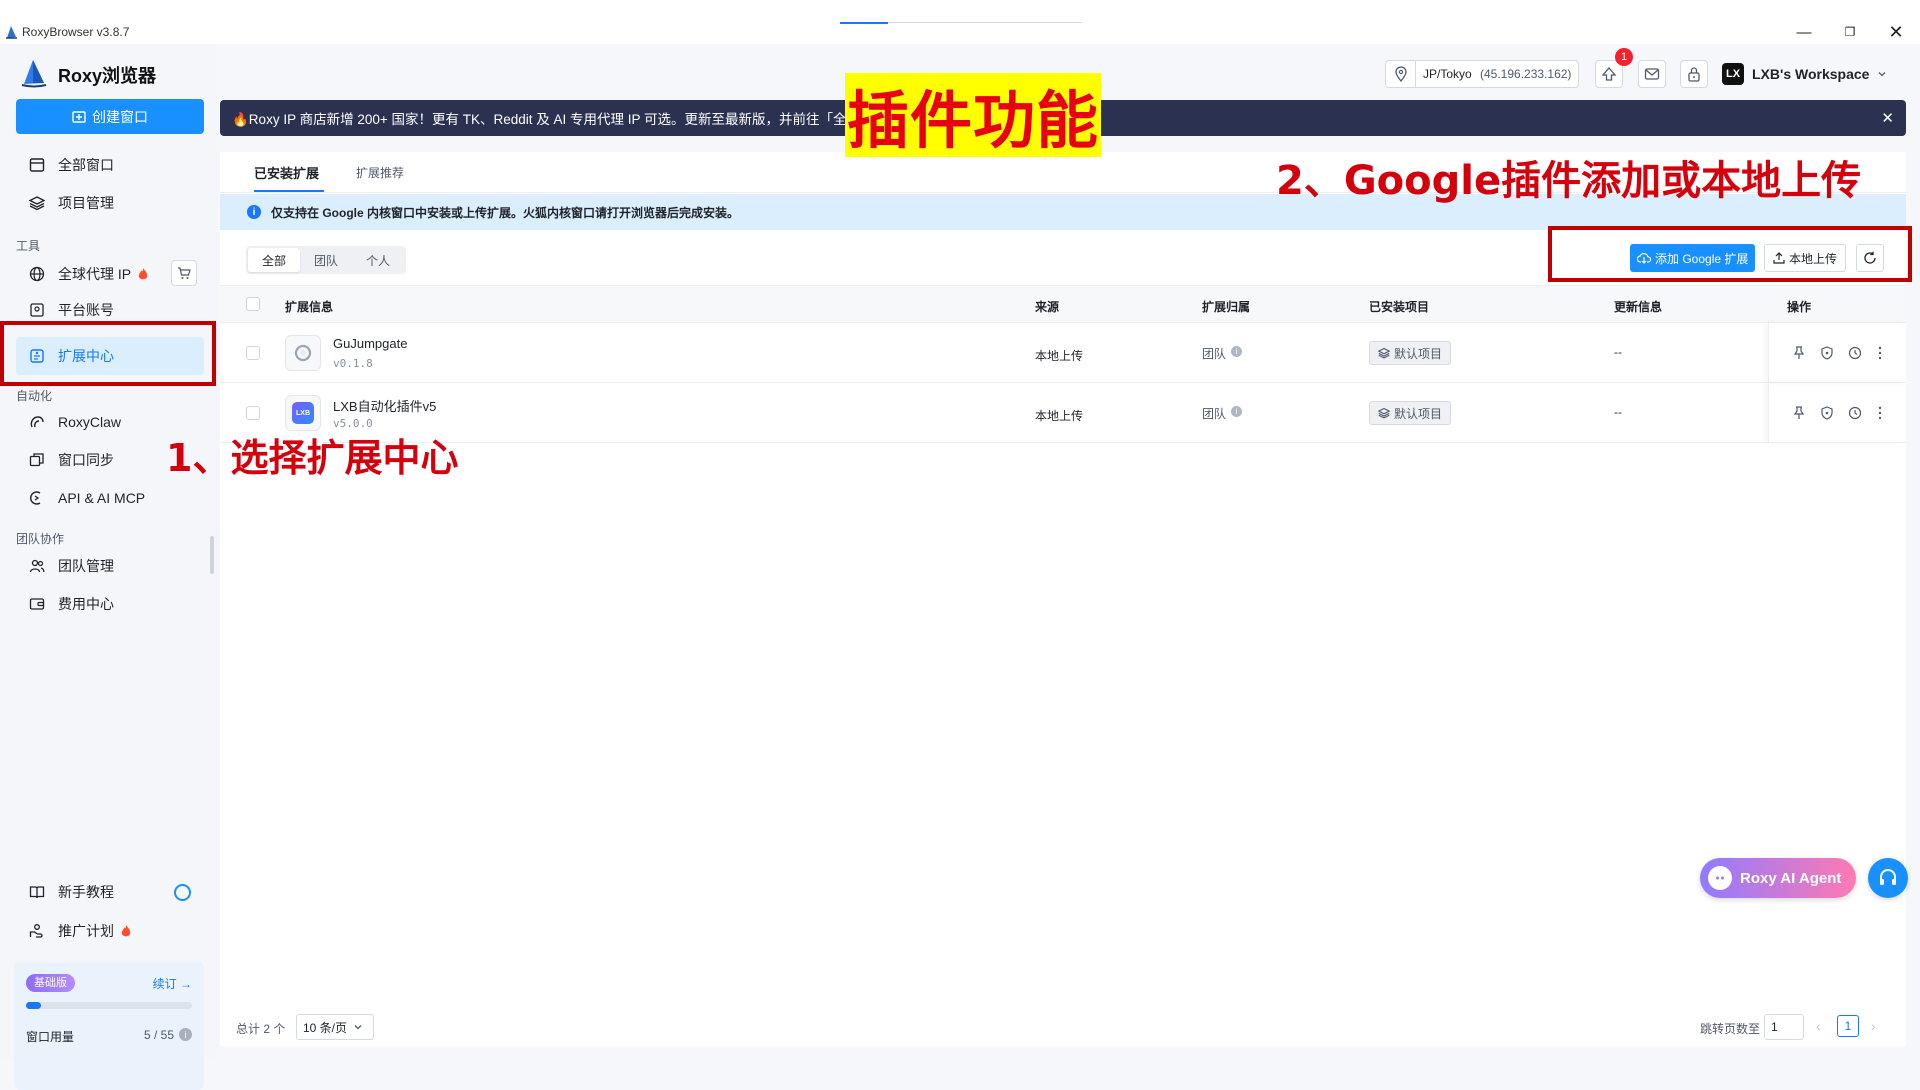 Image resolution: width=1920 pixels, height=1090 pixels. I want to click on jump-input: 1, so click(1784, 1027).